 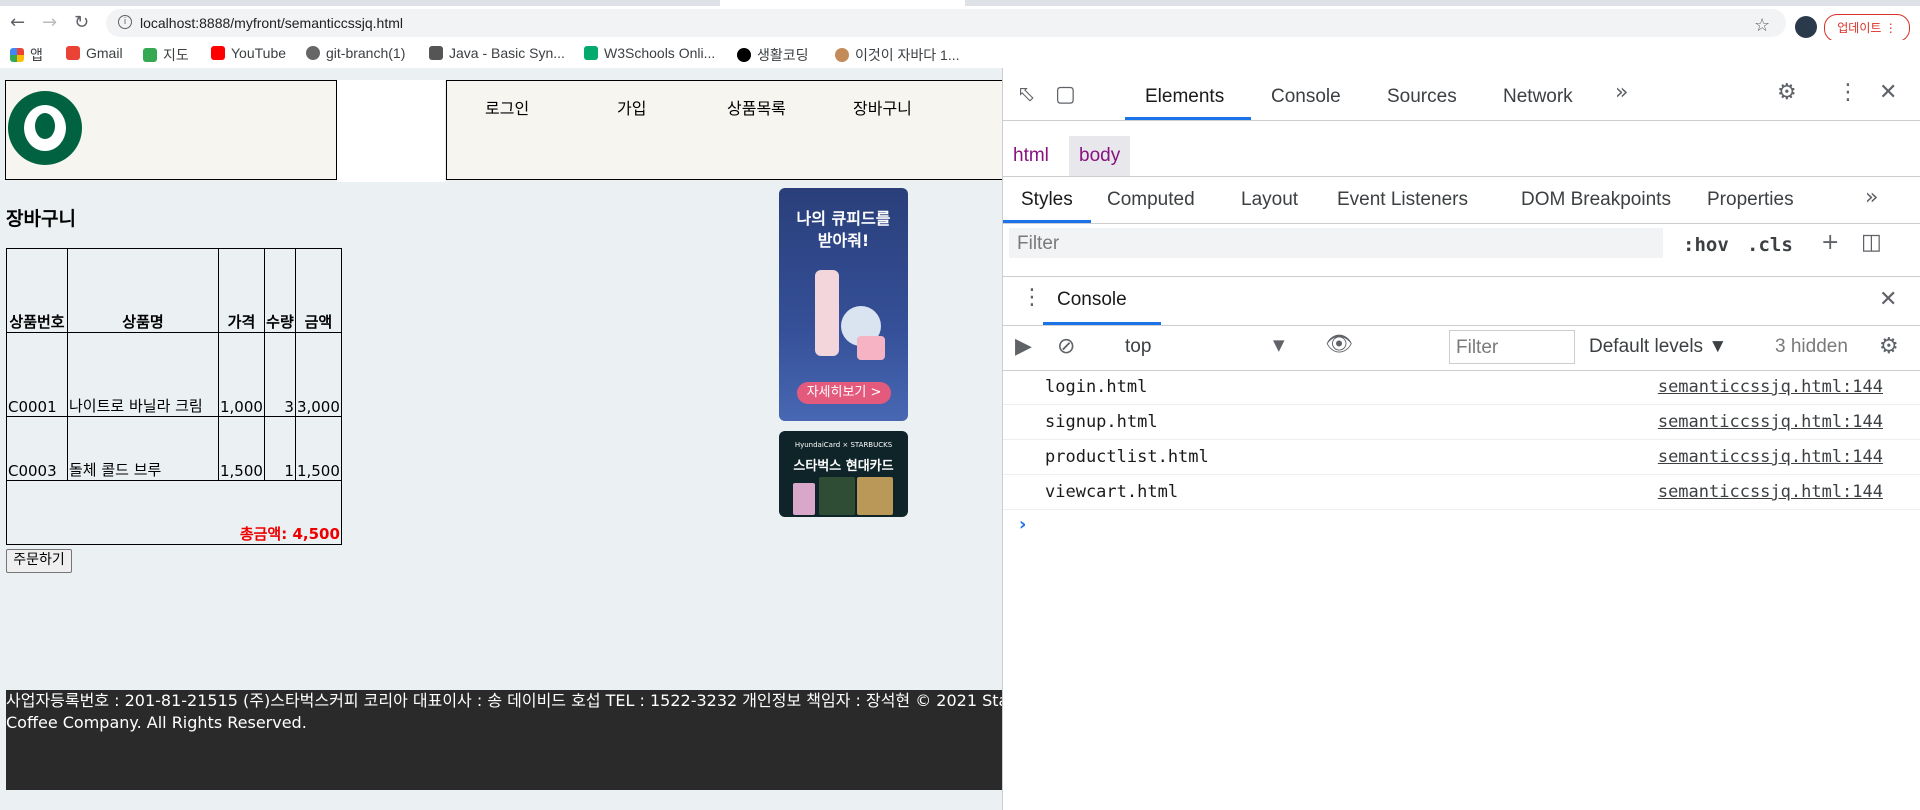 I want to click on tab-properties: Properties, so click(x=1750, y=200).